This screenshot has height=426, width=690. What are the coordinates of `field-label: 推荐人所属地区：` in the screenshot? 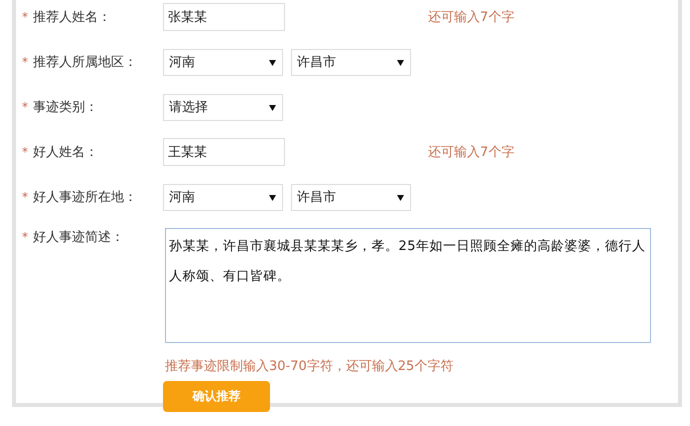 It's located at (85, 62).